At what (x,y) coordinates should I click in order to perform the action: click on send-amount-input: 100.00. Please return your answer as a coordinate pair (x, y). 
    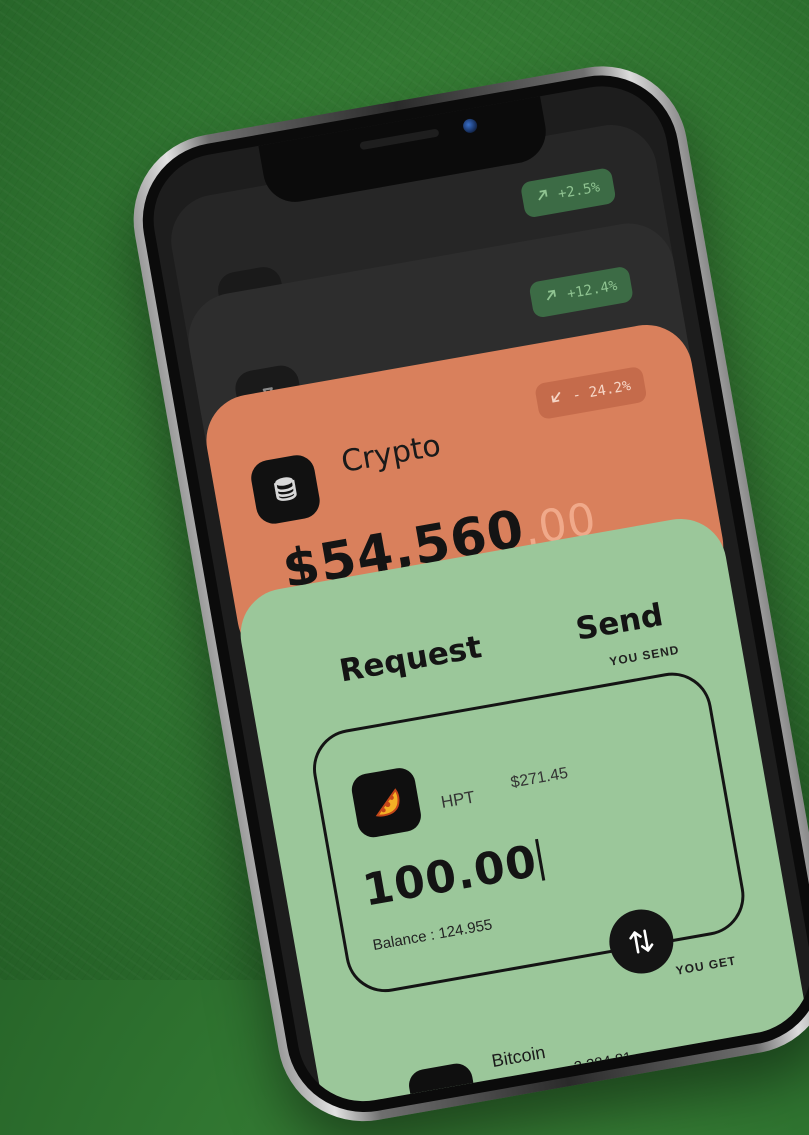
    Looking at the image, I should click on (452, 876).